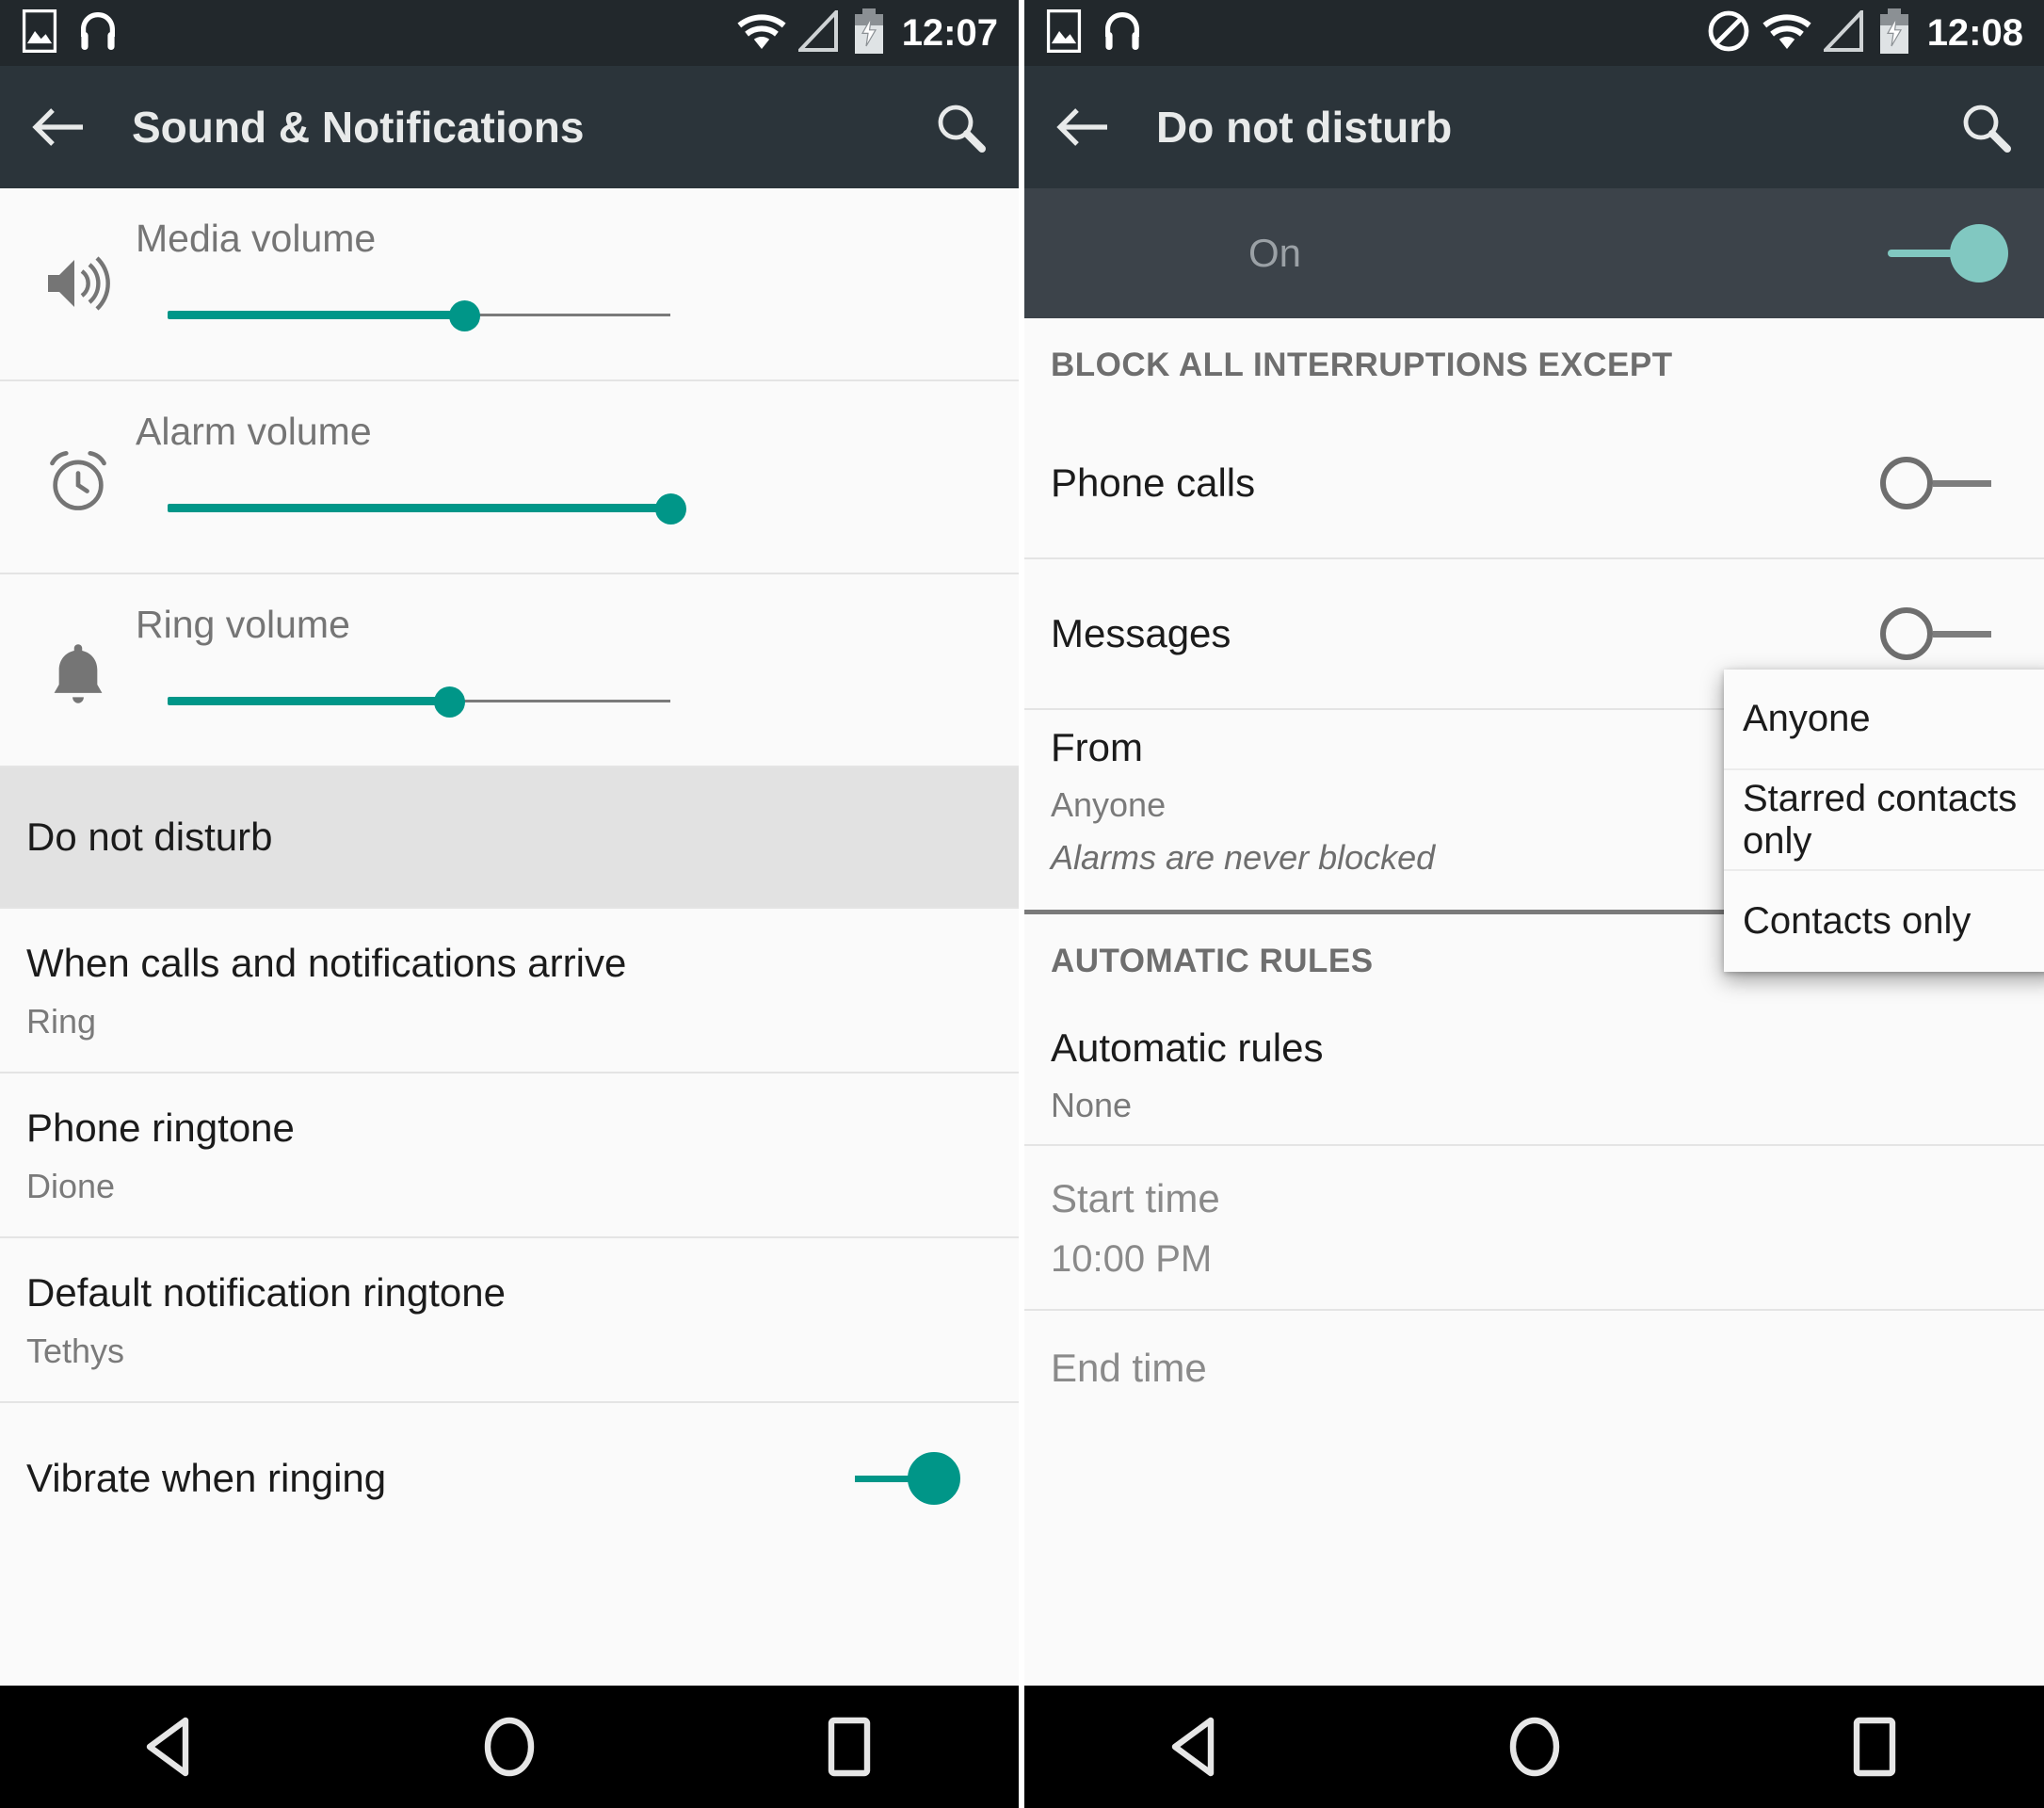 This screenshot has height=1808, width=2044. What do you see at coordinates (561, 458) in the screenshot?
I see `slider-body: Alarm volume` at bounding box center [561, 458].